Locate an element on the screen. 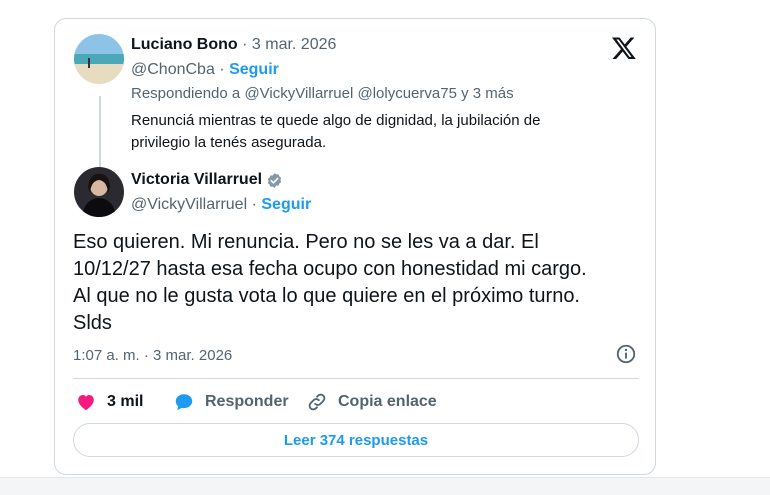 The width and height of the screenshot is (770, 495). reply-bubble-icon is located at coordinates (184, 402).